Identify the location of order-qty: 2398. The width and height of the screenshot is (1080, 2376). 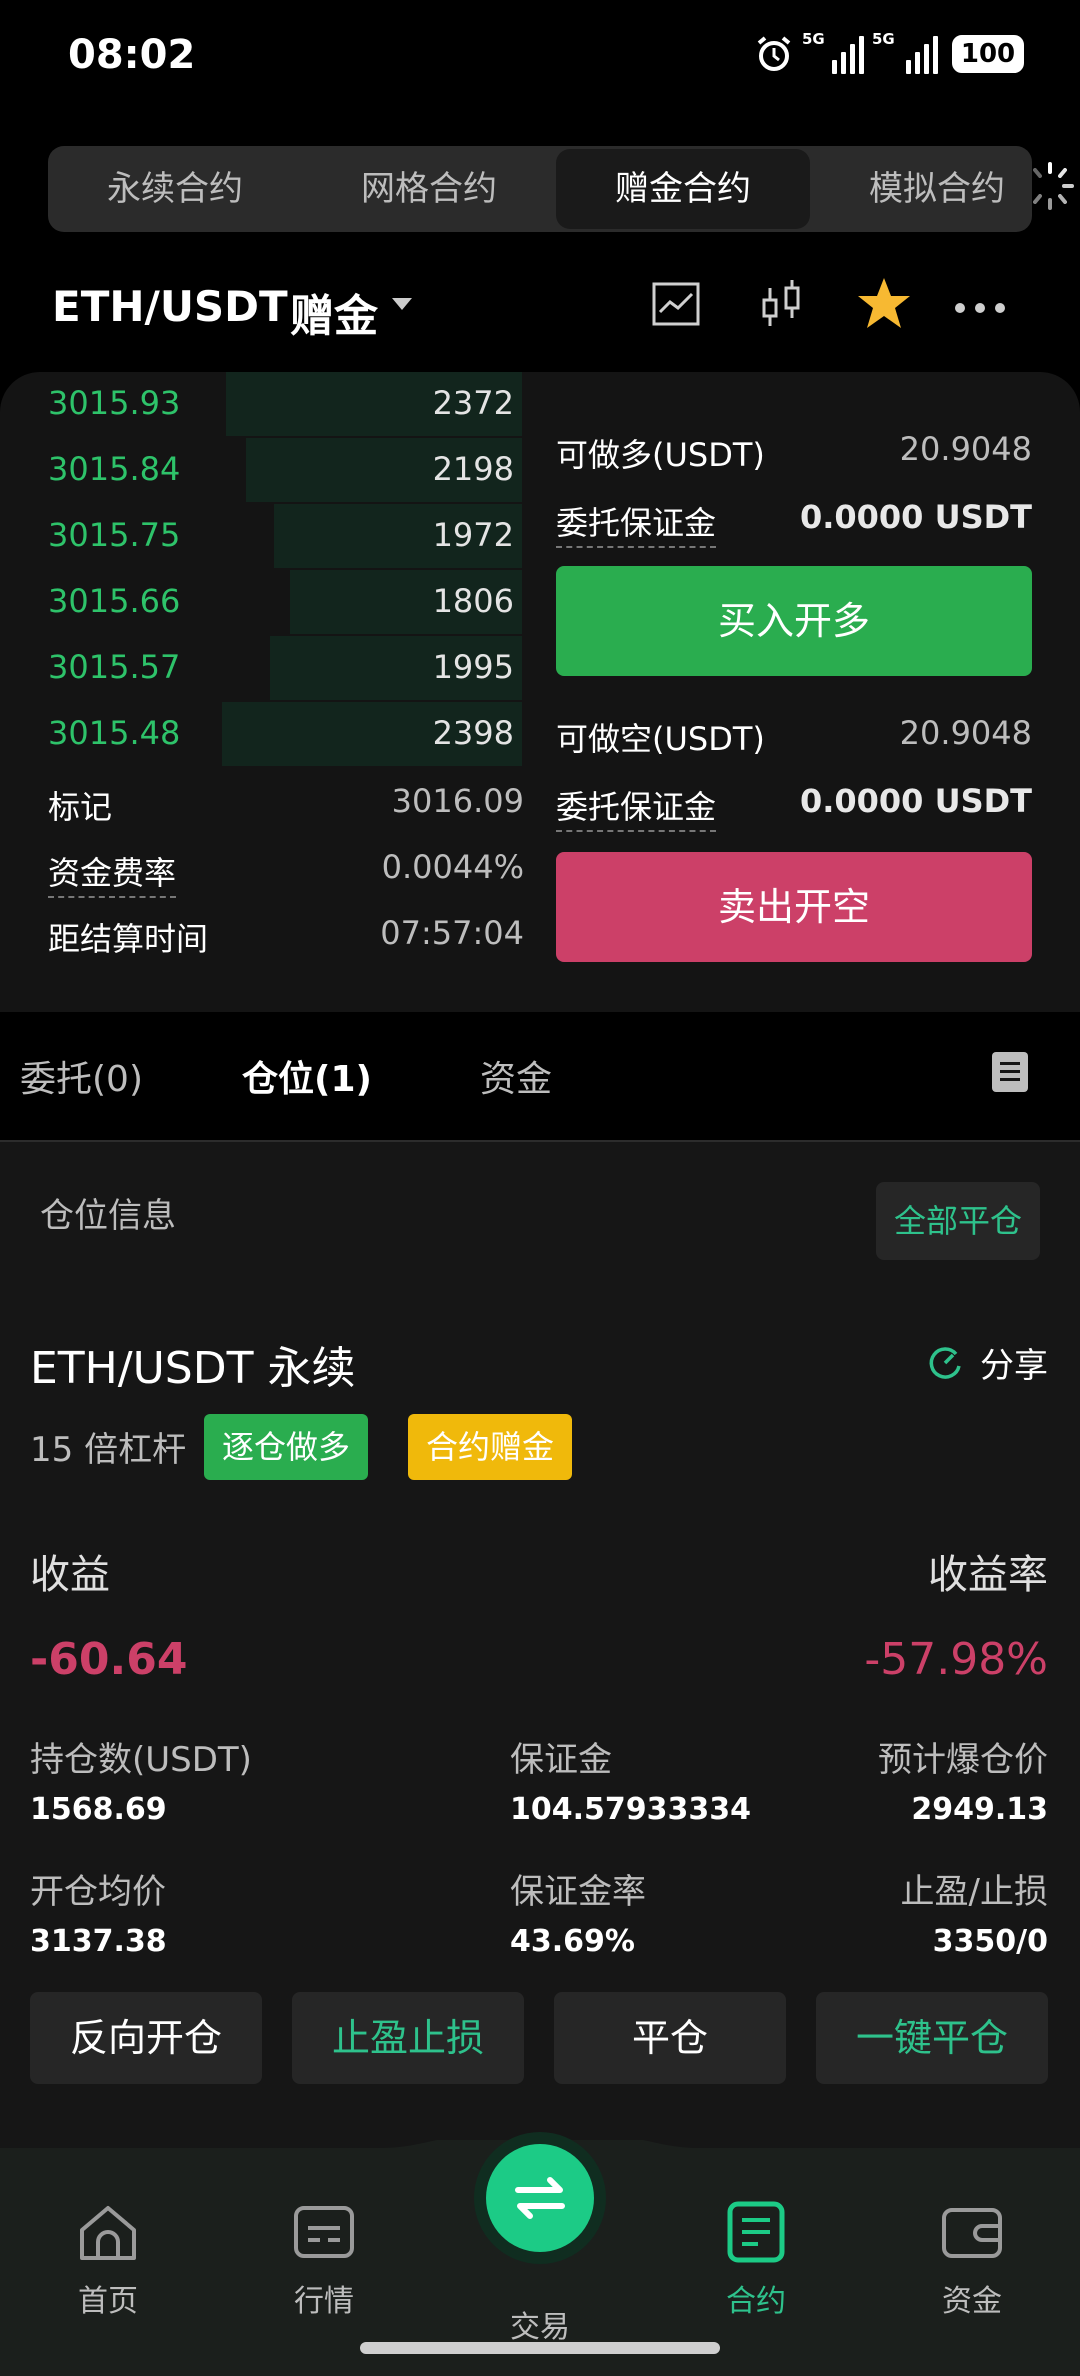
(473, 733).